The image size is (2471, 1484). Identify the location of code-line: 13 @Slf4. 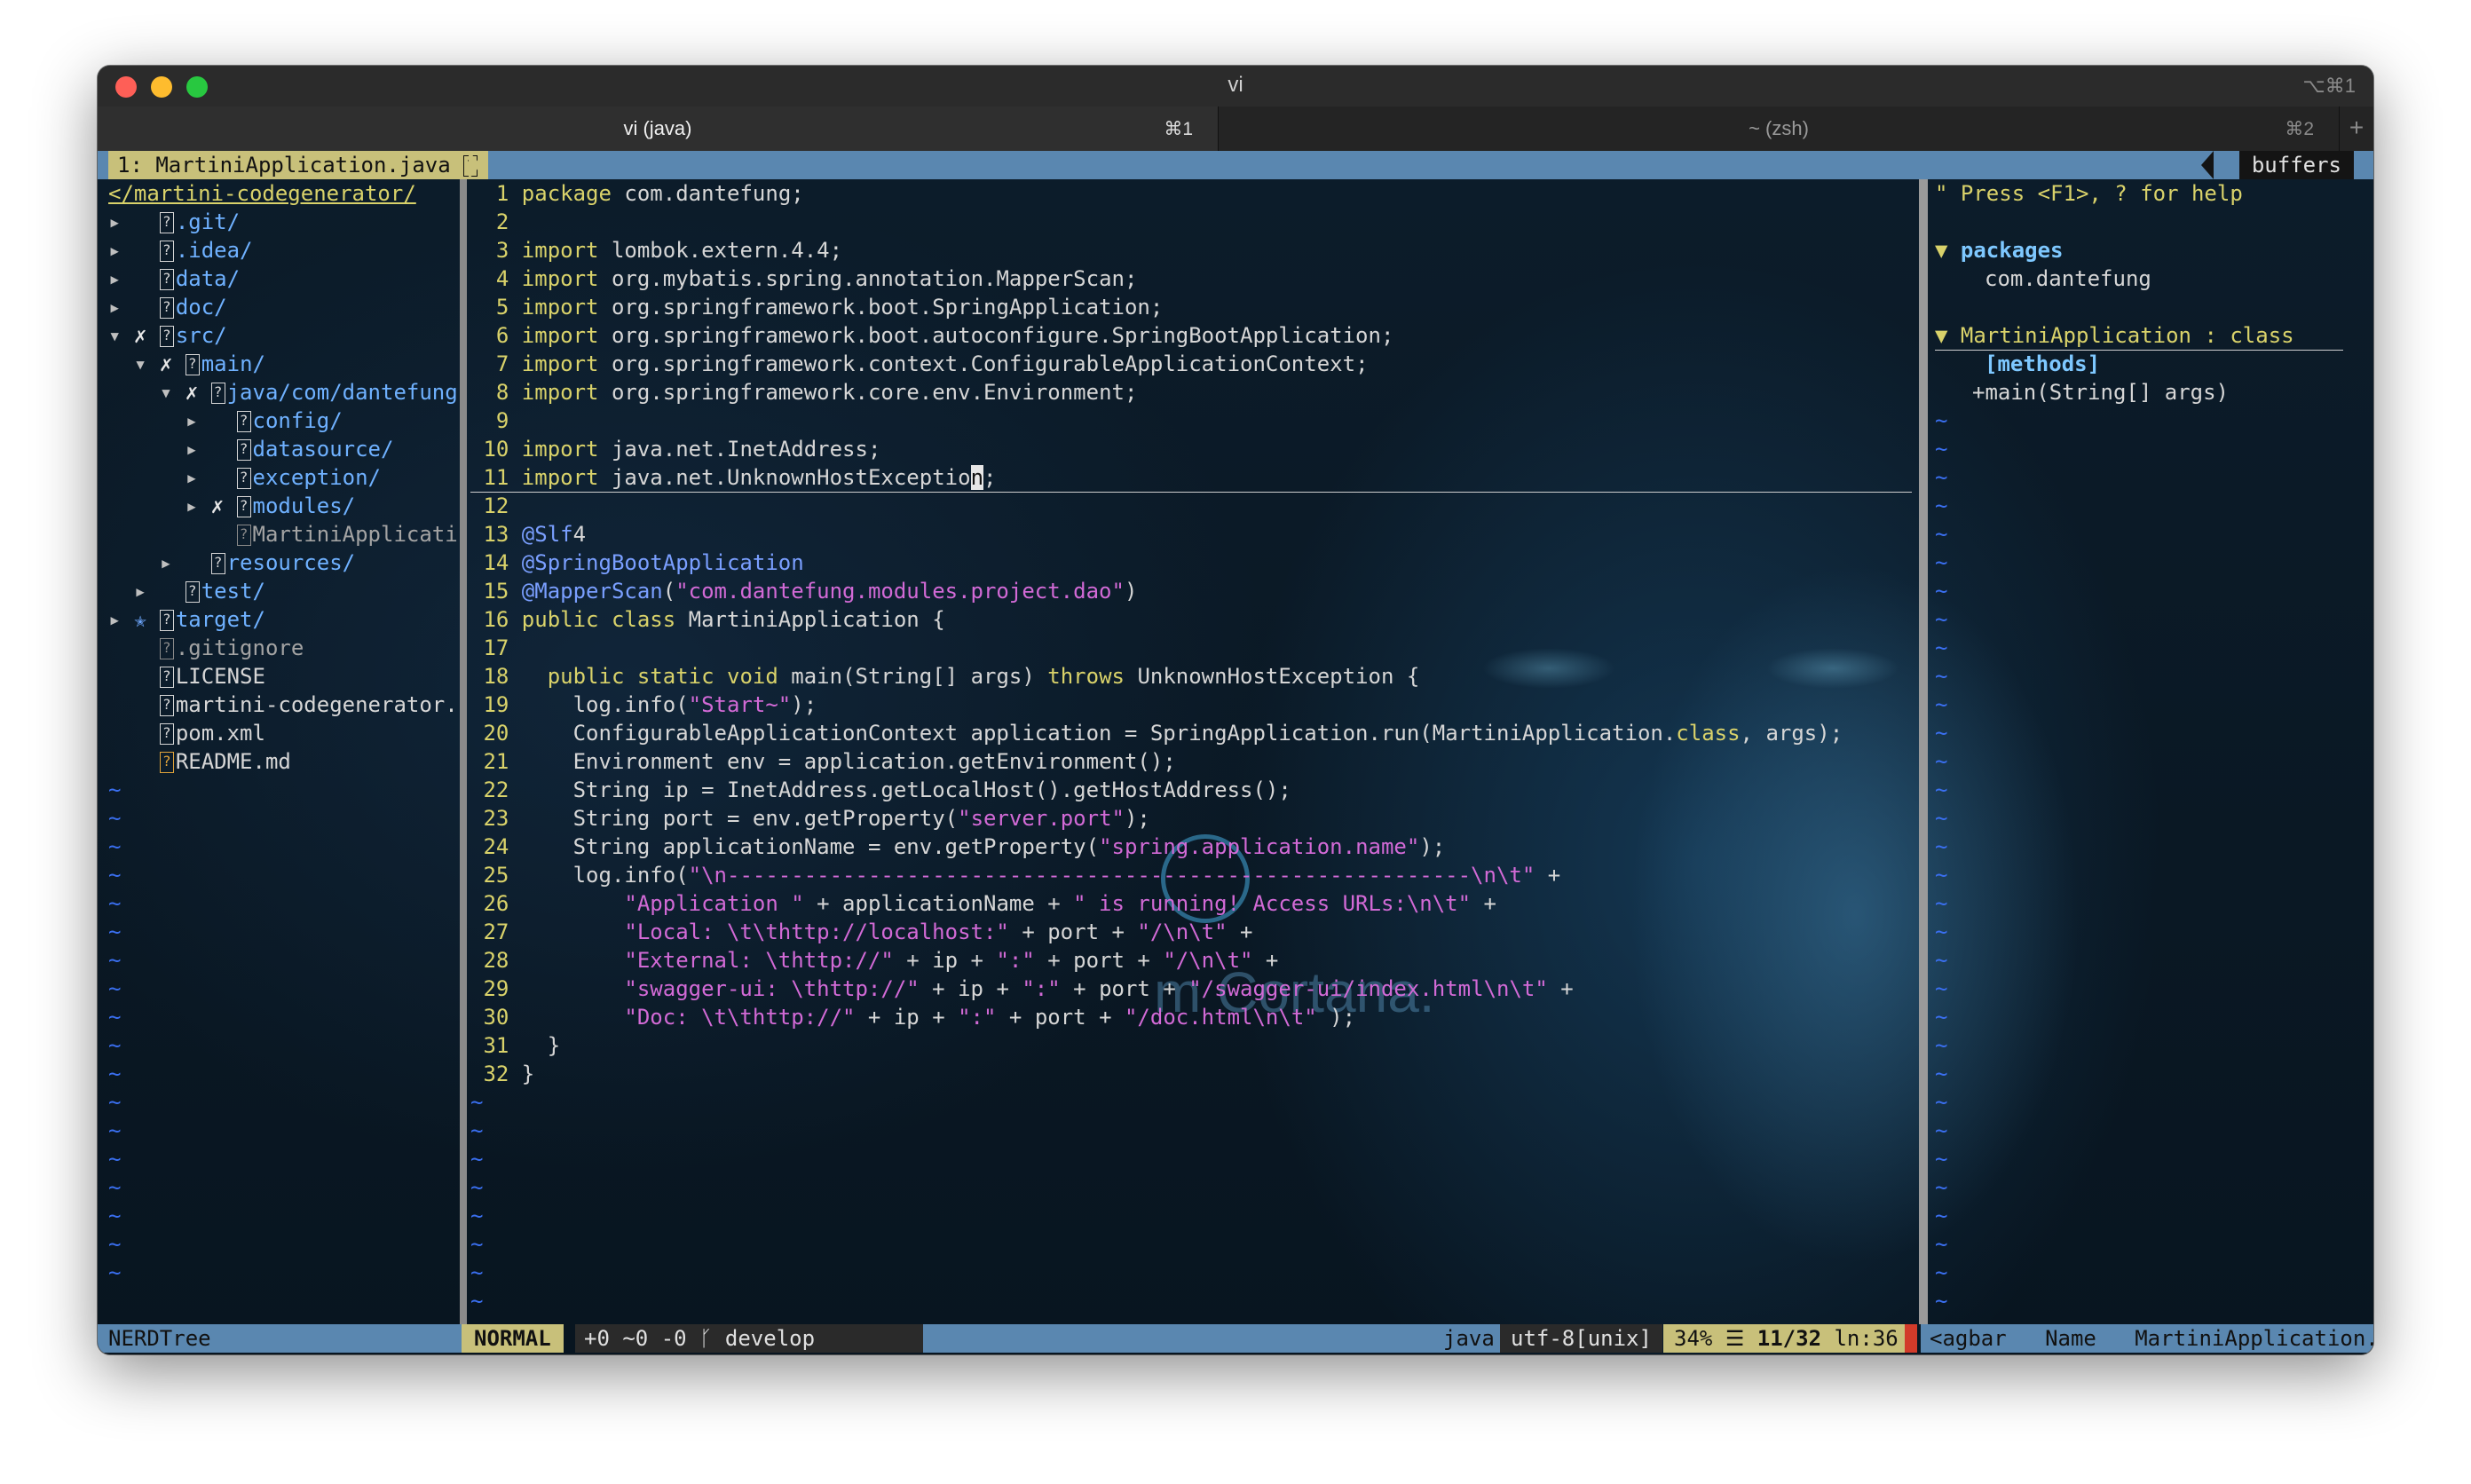
(528, 535).